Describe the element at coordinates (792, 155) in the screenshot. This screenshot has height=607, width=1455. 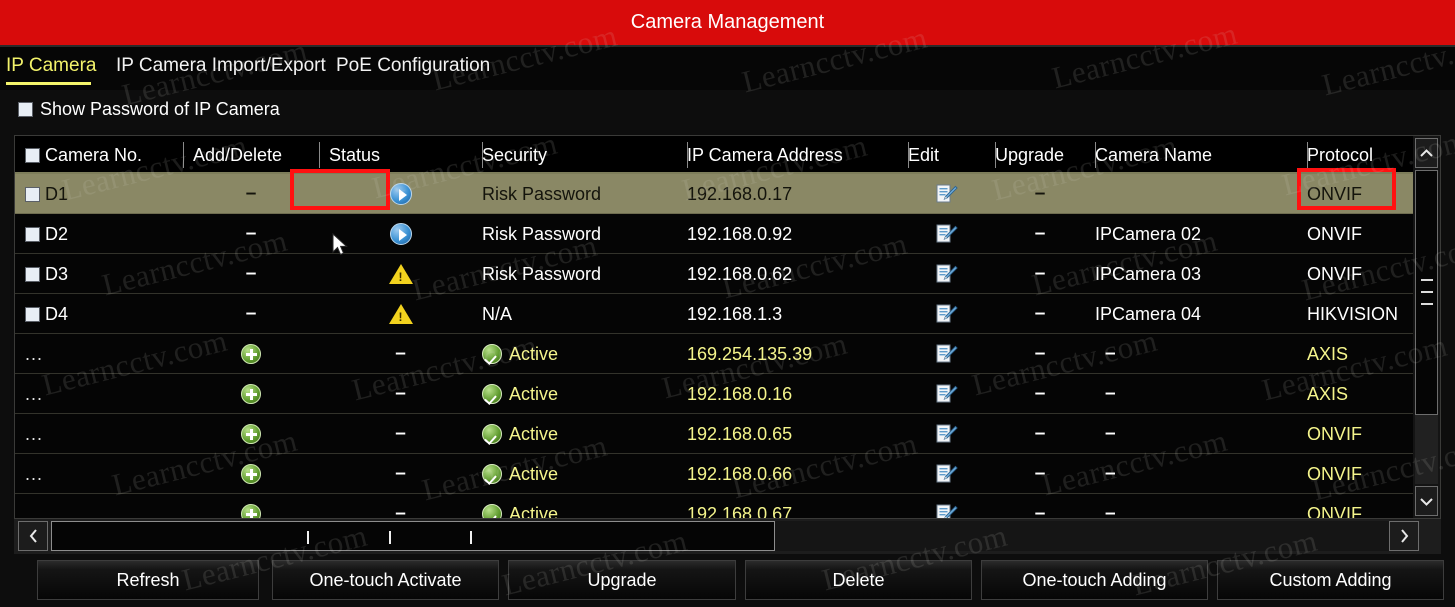
I see `column-header-ip-camera-address: IP Camera Address` at that location.